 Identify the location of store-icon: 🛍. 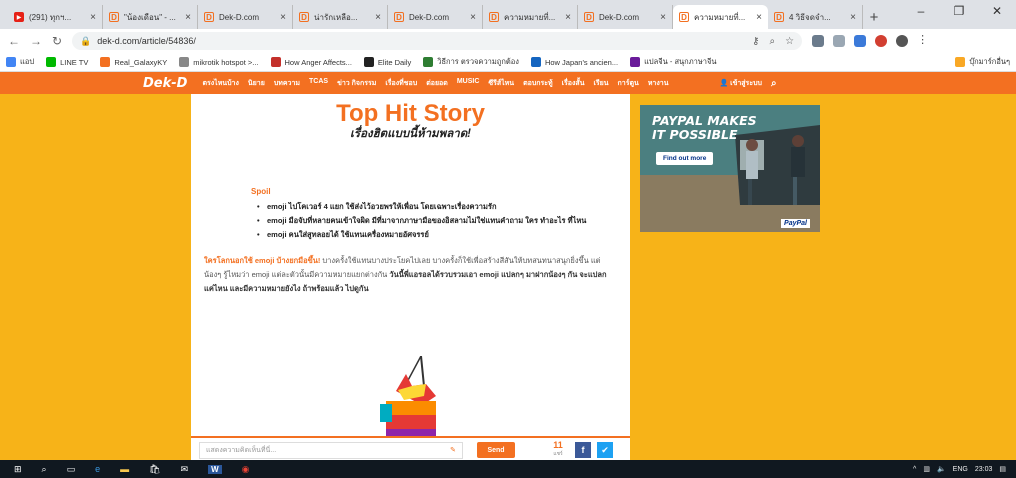
(154, 469).